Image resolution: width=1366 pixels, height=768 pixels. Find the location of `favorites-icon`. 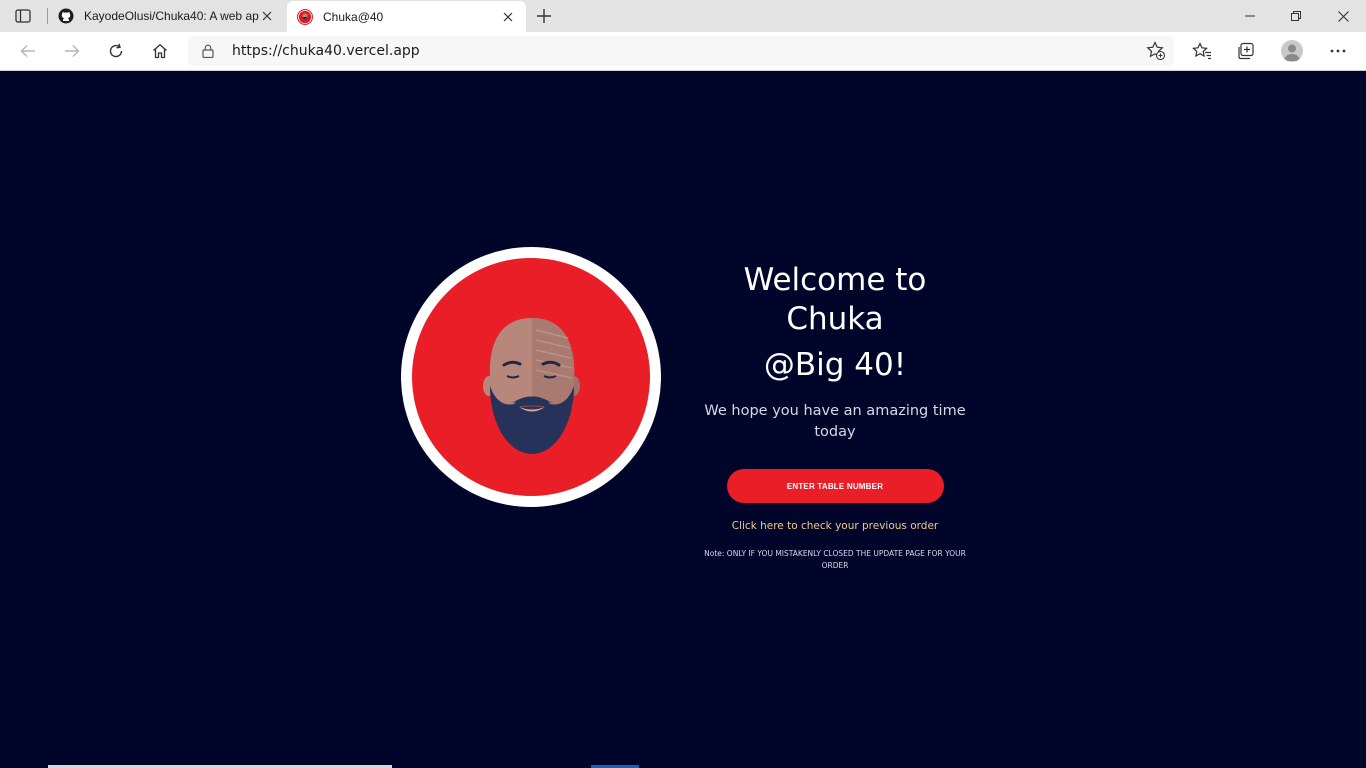

favorites-icon is located at coordinates (1202, 51).